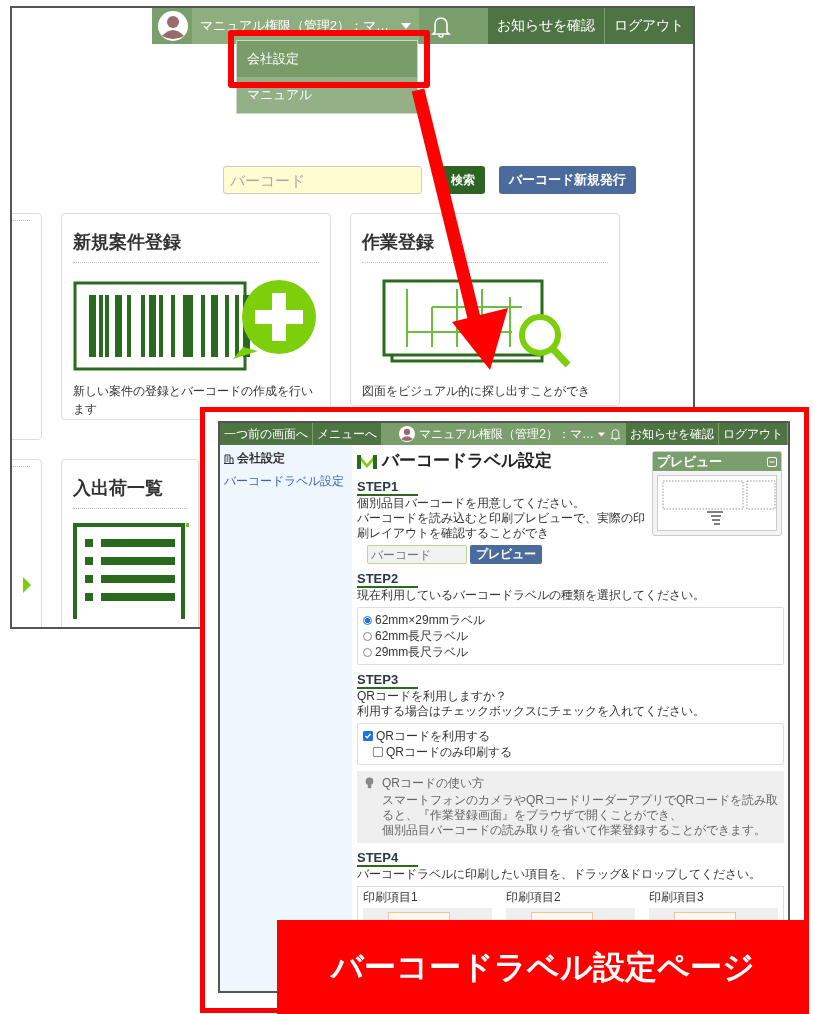 This screenshot has width=813, height=1014. What do you see at coordinates (433, 783) in the screenshot?
I see `tip-title: QRコードの使い方` at bounding box center [433, 783].